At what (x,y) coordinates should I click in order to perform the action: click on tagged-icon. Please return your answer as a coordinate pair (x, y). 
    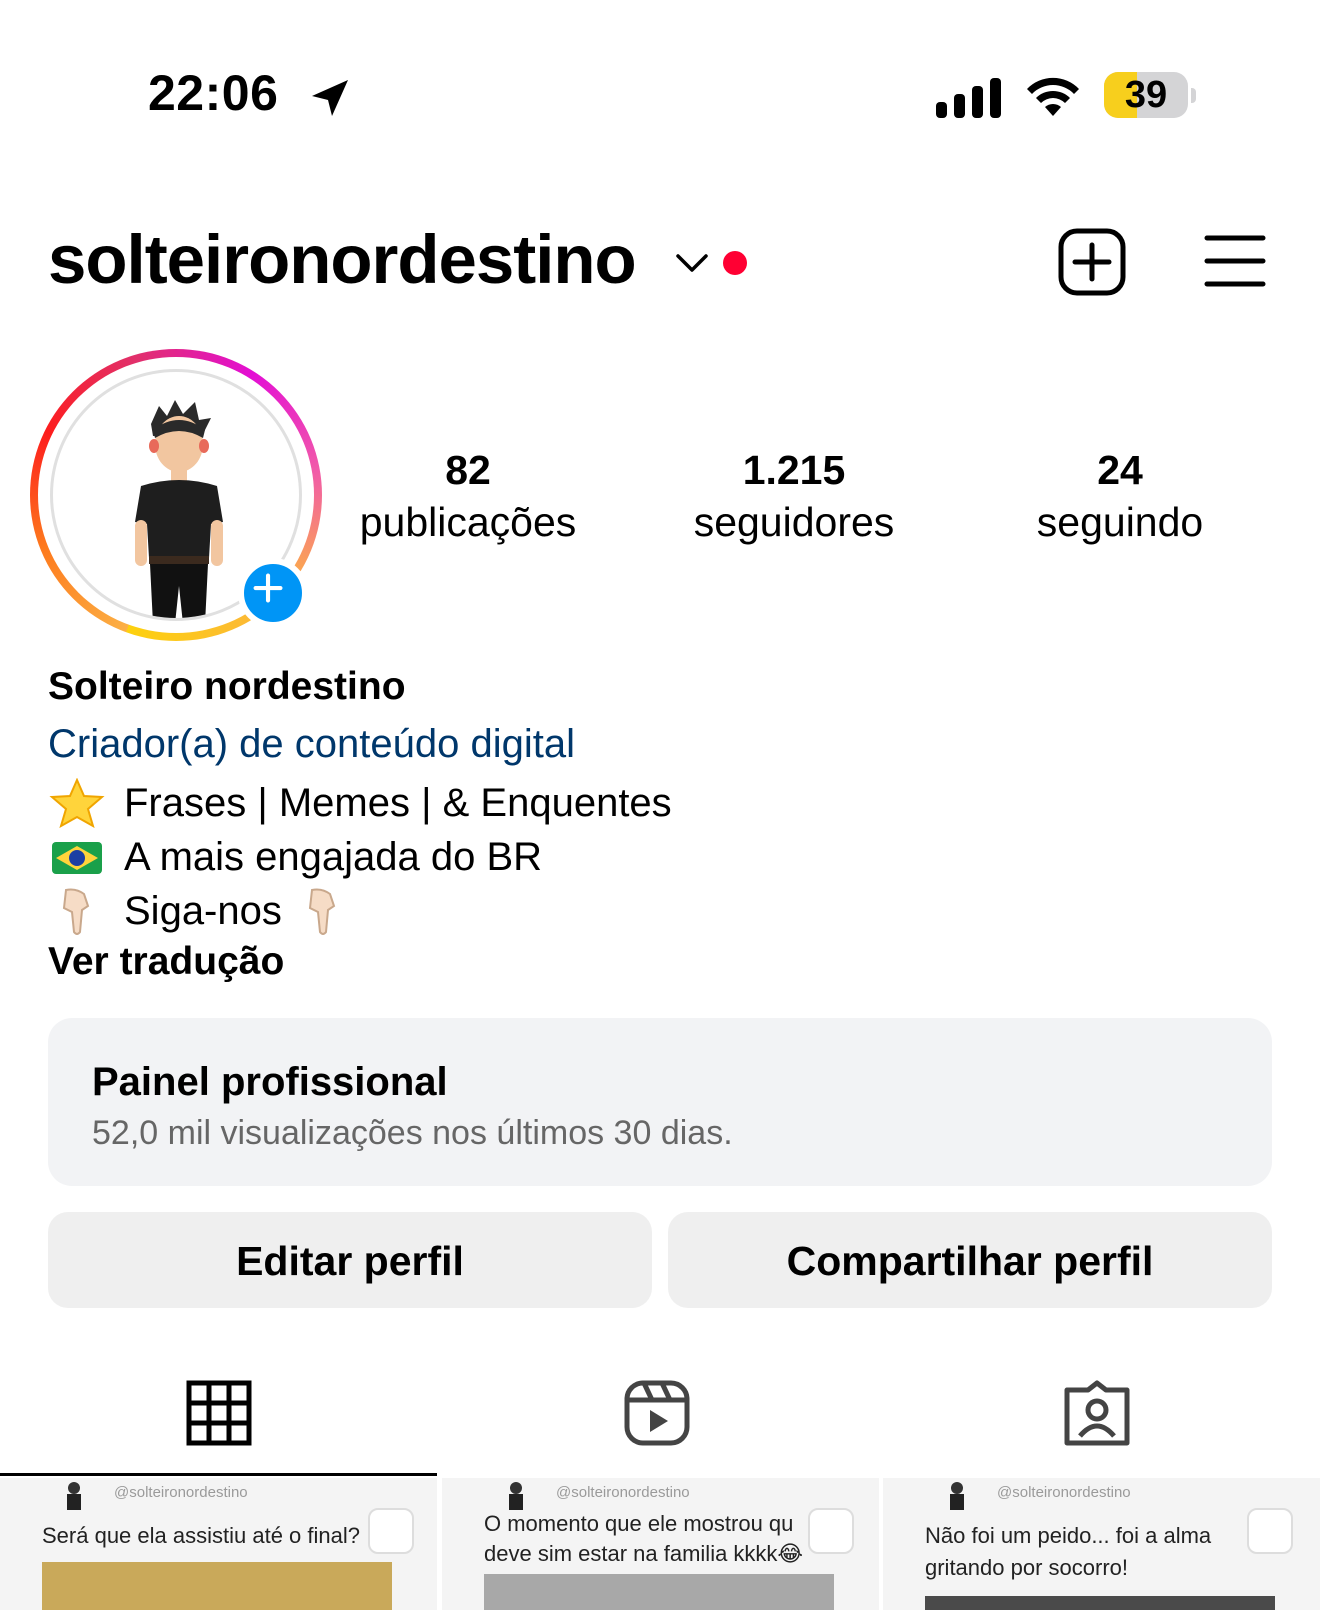
    Looking at the image, I should click on (1097, 1413).